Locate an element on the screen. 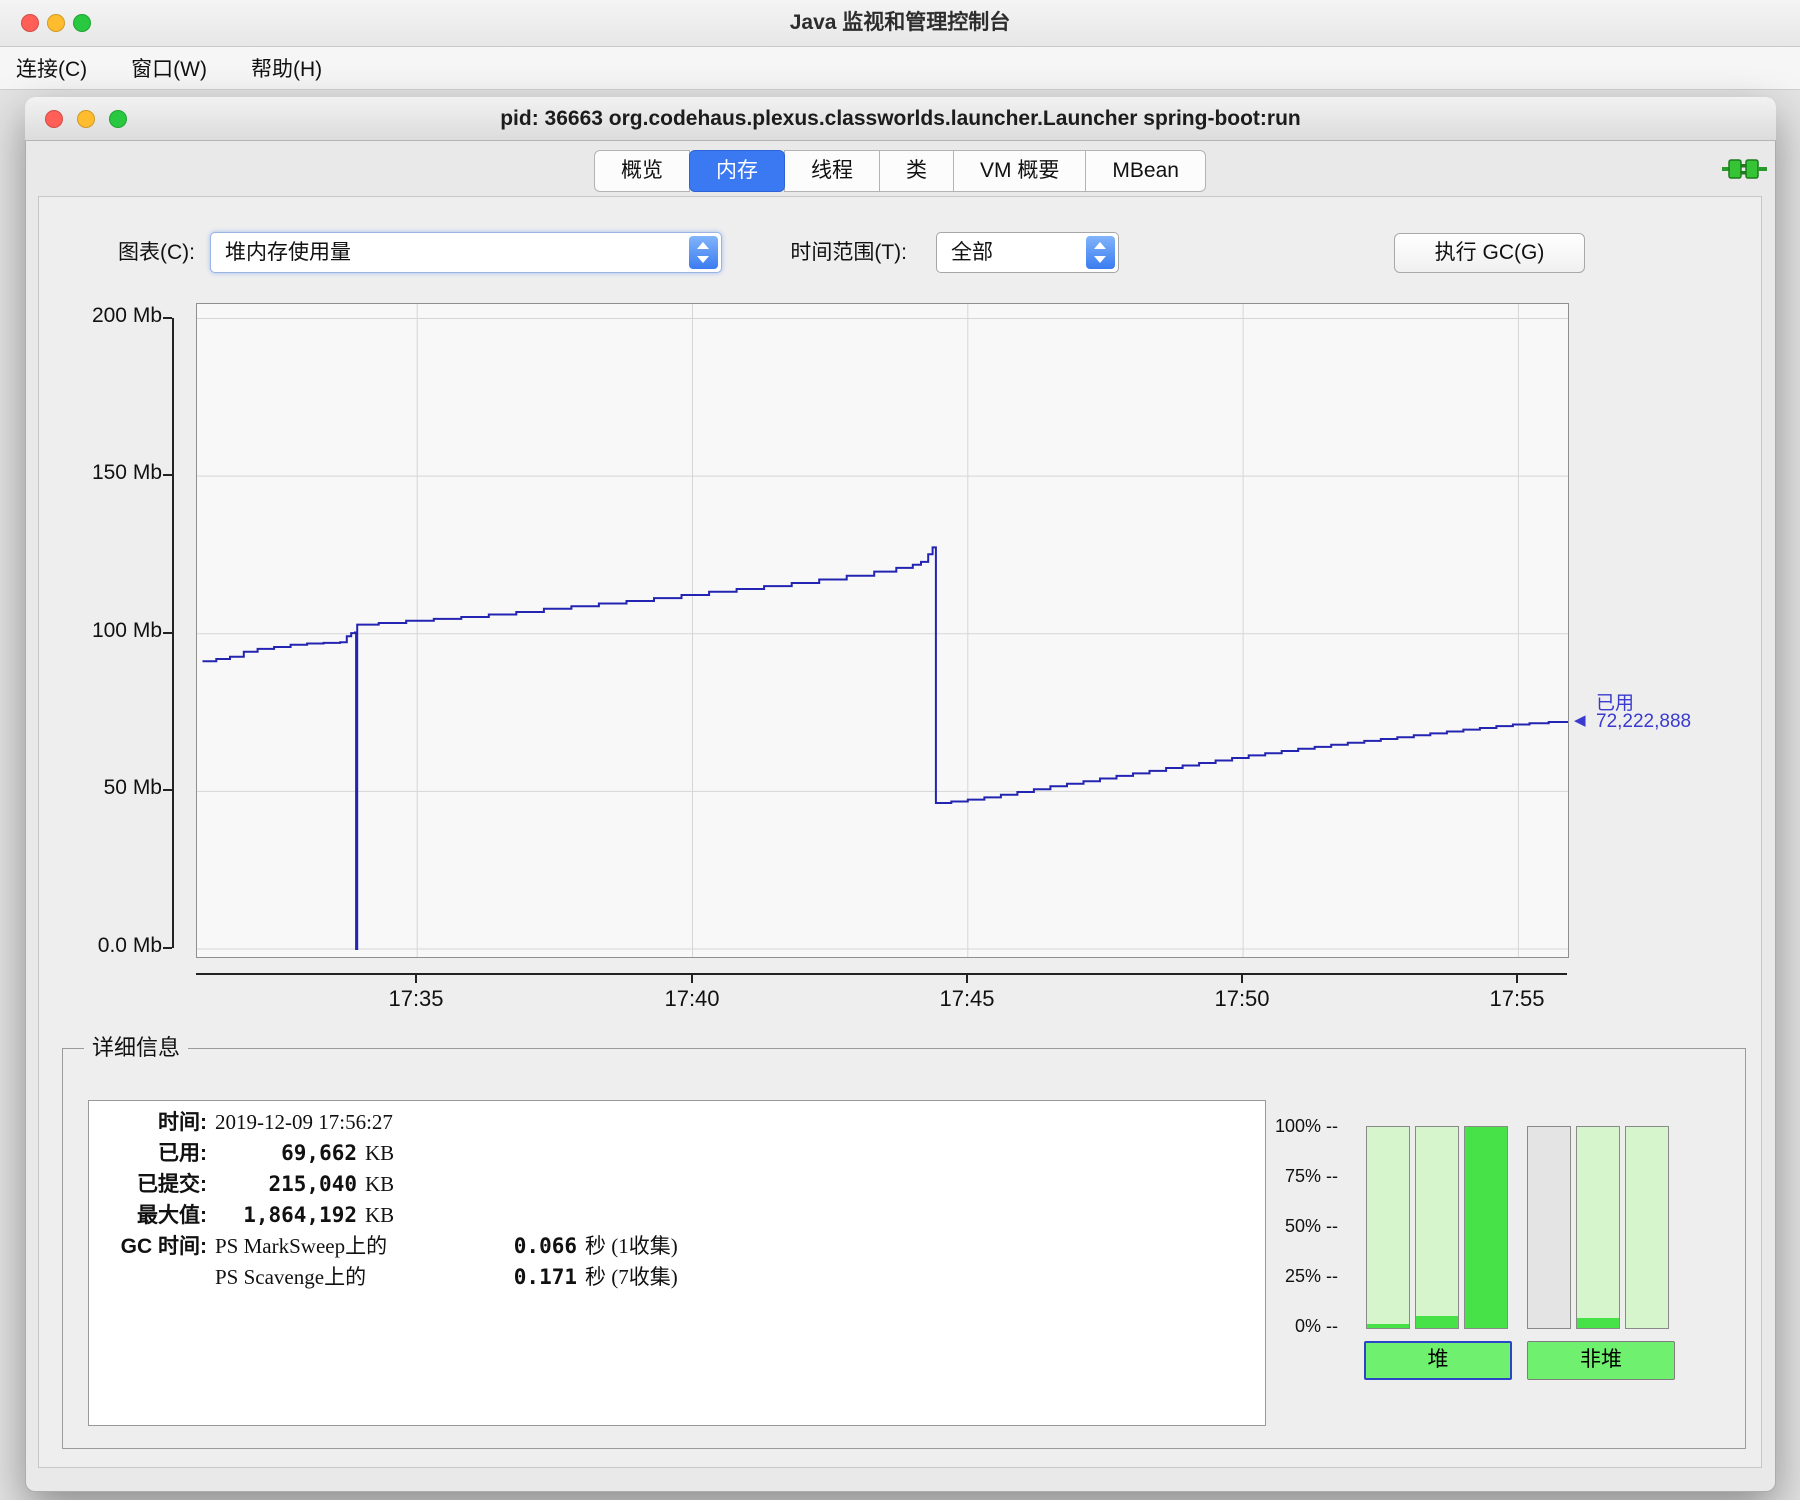  gauge-percent-label: 50% -- is located at coordinates (1311, 1226).